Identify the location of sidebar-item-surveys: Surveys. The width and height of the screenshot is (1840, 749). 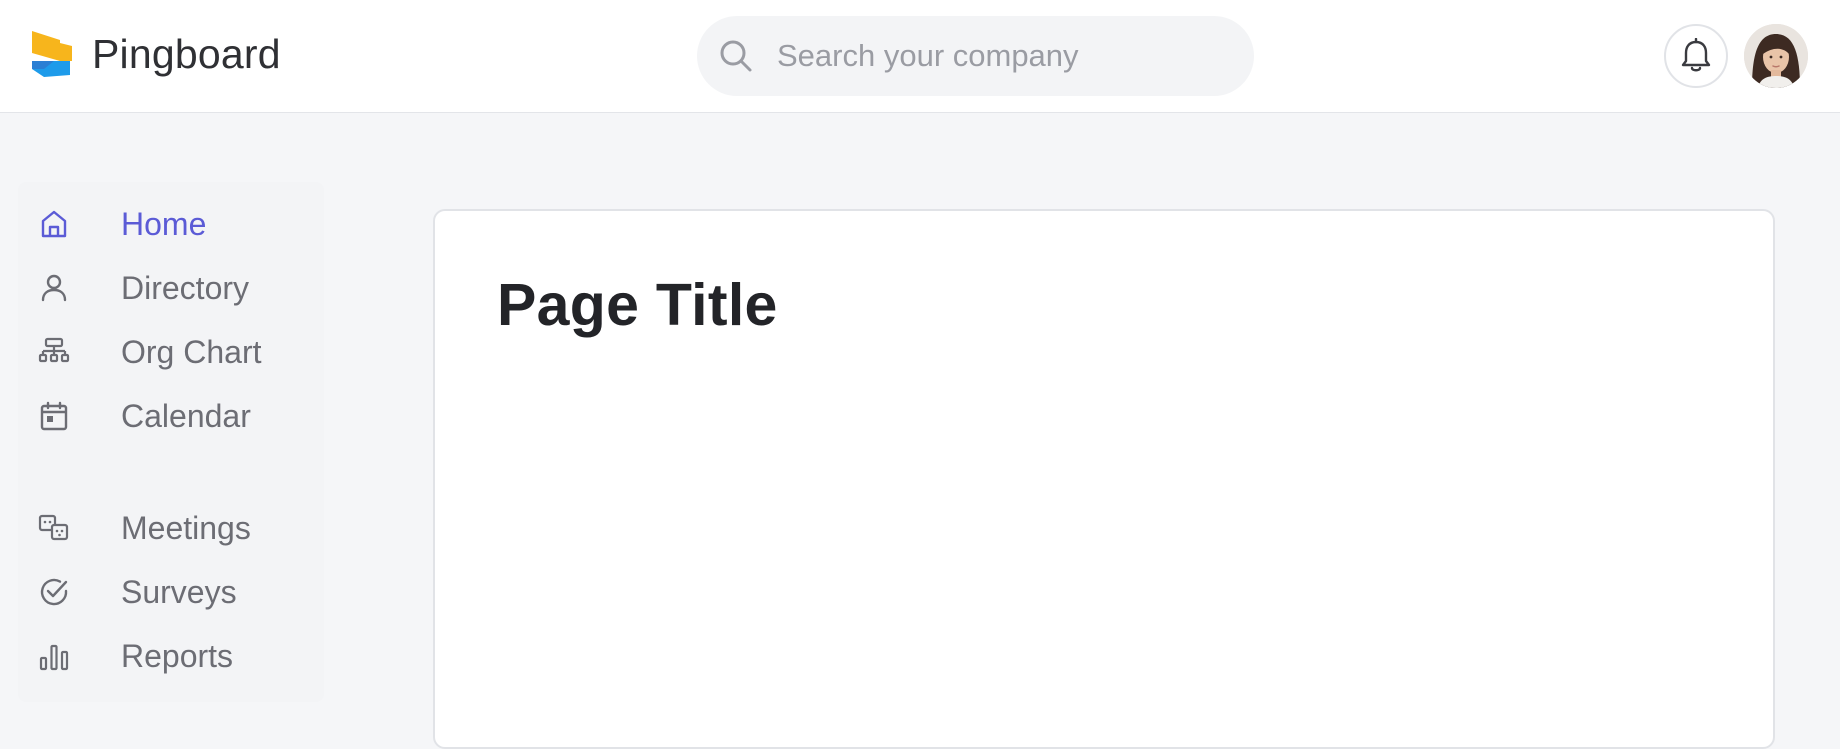
(176, 592).